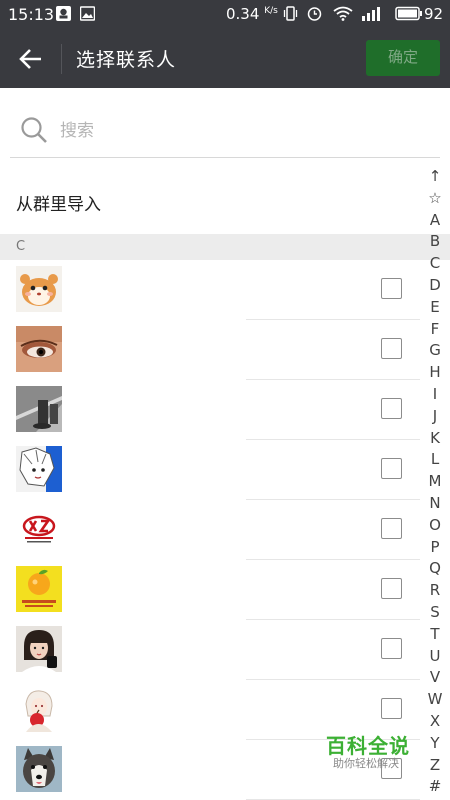 Image resolution: width=450 pixels, height=800 pixels. What do you see at coordinates (31, 14) in the screenshot?
I see `status-time: 15:13` at bounding box center [31, 14].